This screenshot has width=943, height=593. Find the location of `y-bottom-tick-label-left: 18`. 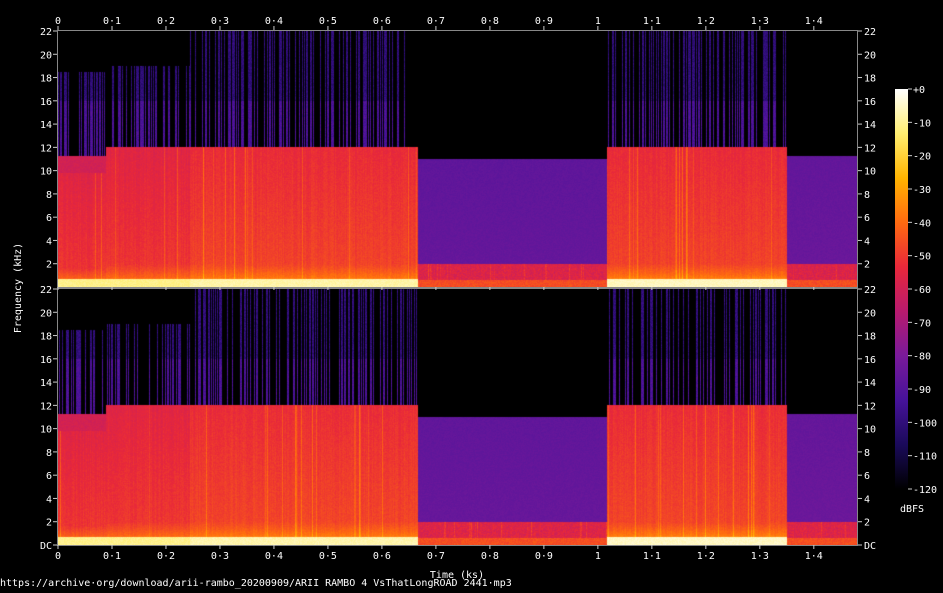

y-bottom-tick-label-left: 18 is located at coordinates (46, 337).